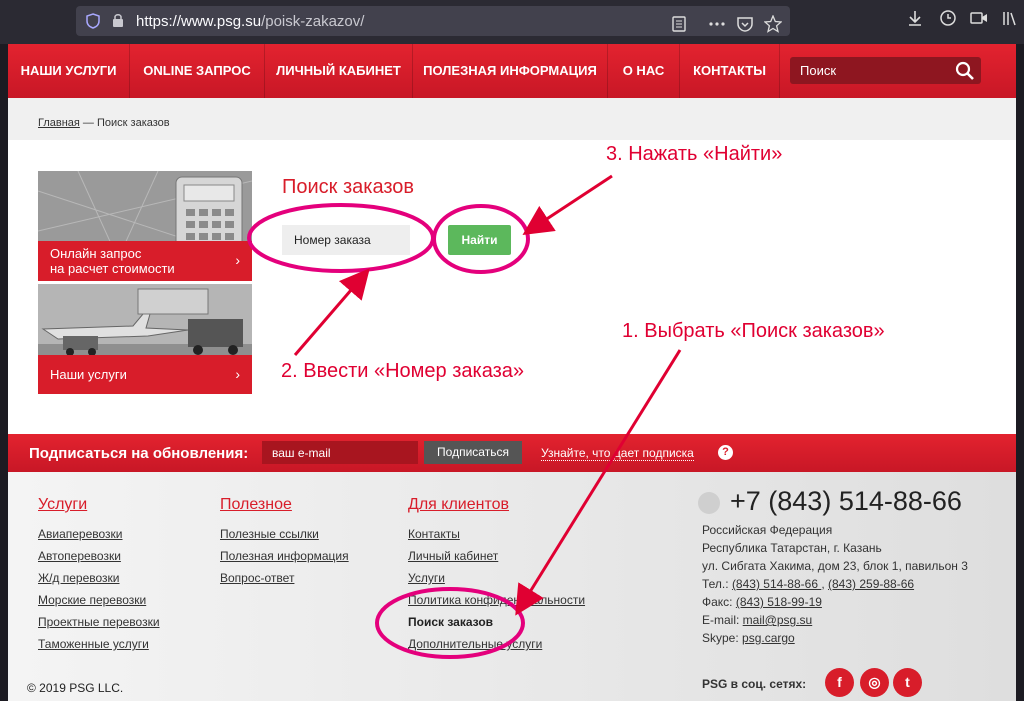 This screenshot has height=701, width=1024. Describe the element at coordinates (59, 123) in the screenshot. I see `breadcrumb-home: Главная` at that location.